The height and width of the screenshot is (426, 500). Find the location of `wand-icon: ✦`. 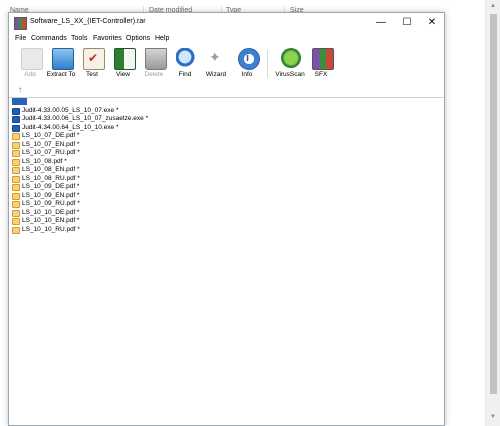

wand-icon: ✦ is located at coordinates (215, 57).